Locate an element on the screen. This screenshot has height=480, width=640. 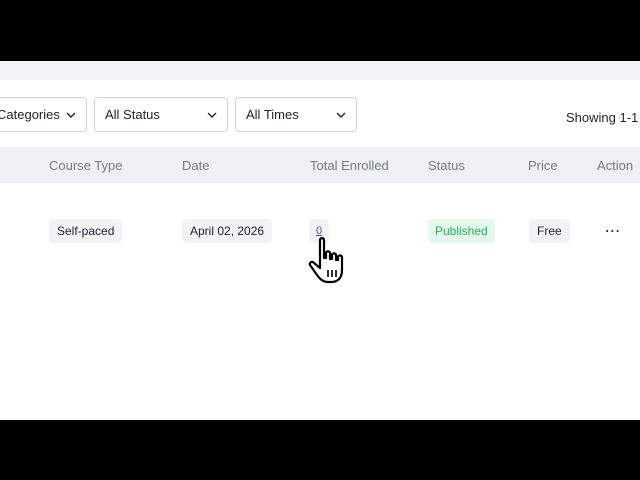
column-header-course-type: Course Type is located at coordinates (86, 165).